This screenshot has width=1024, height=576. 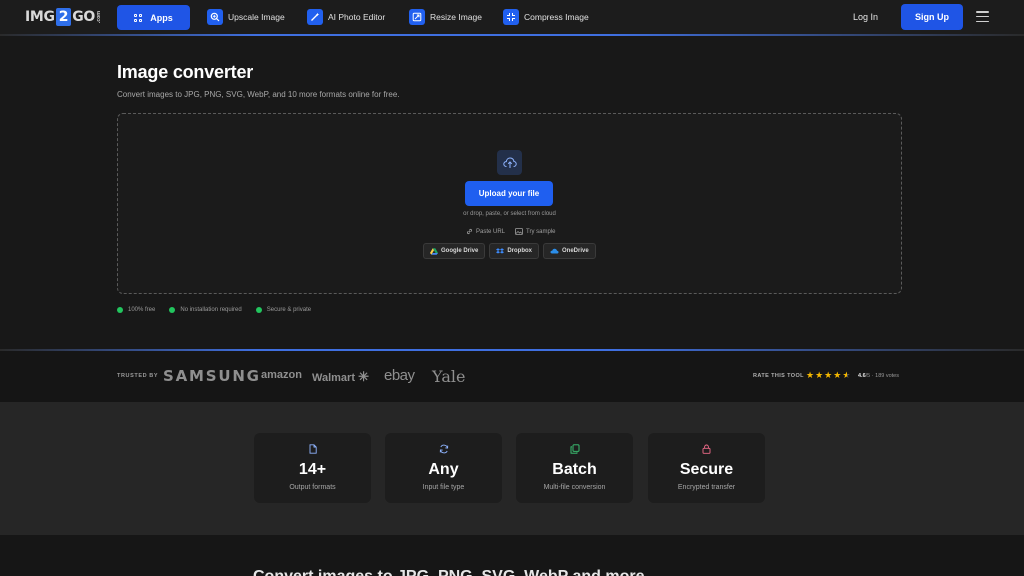 I want to click on stat-card-input: Any Input file type, so click(x=443, y=468).